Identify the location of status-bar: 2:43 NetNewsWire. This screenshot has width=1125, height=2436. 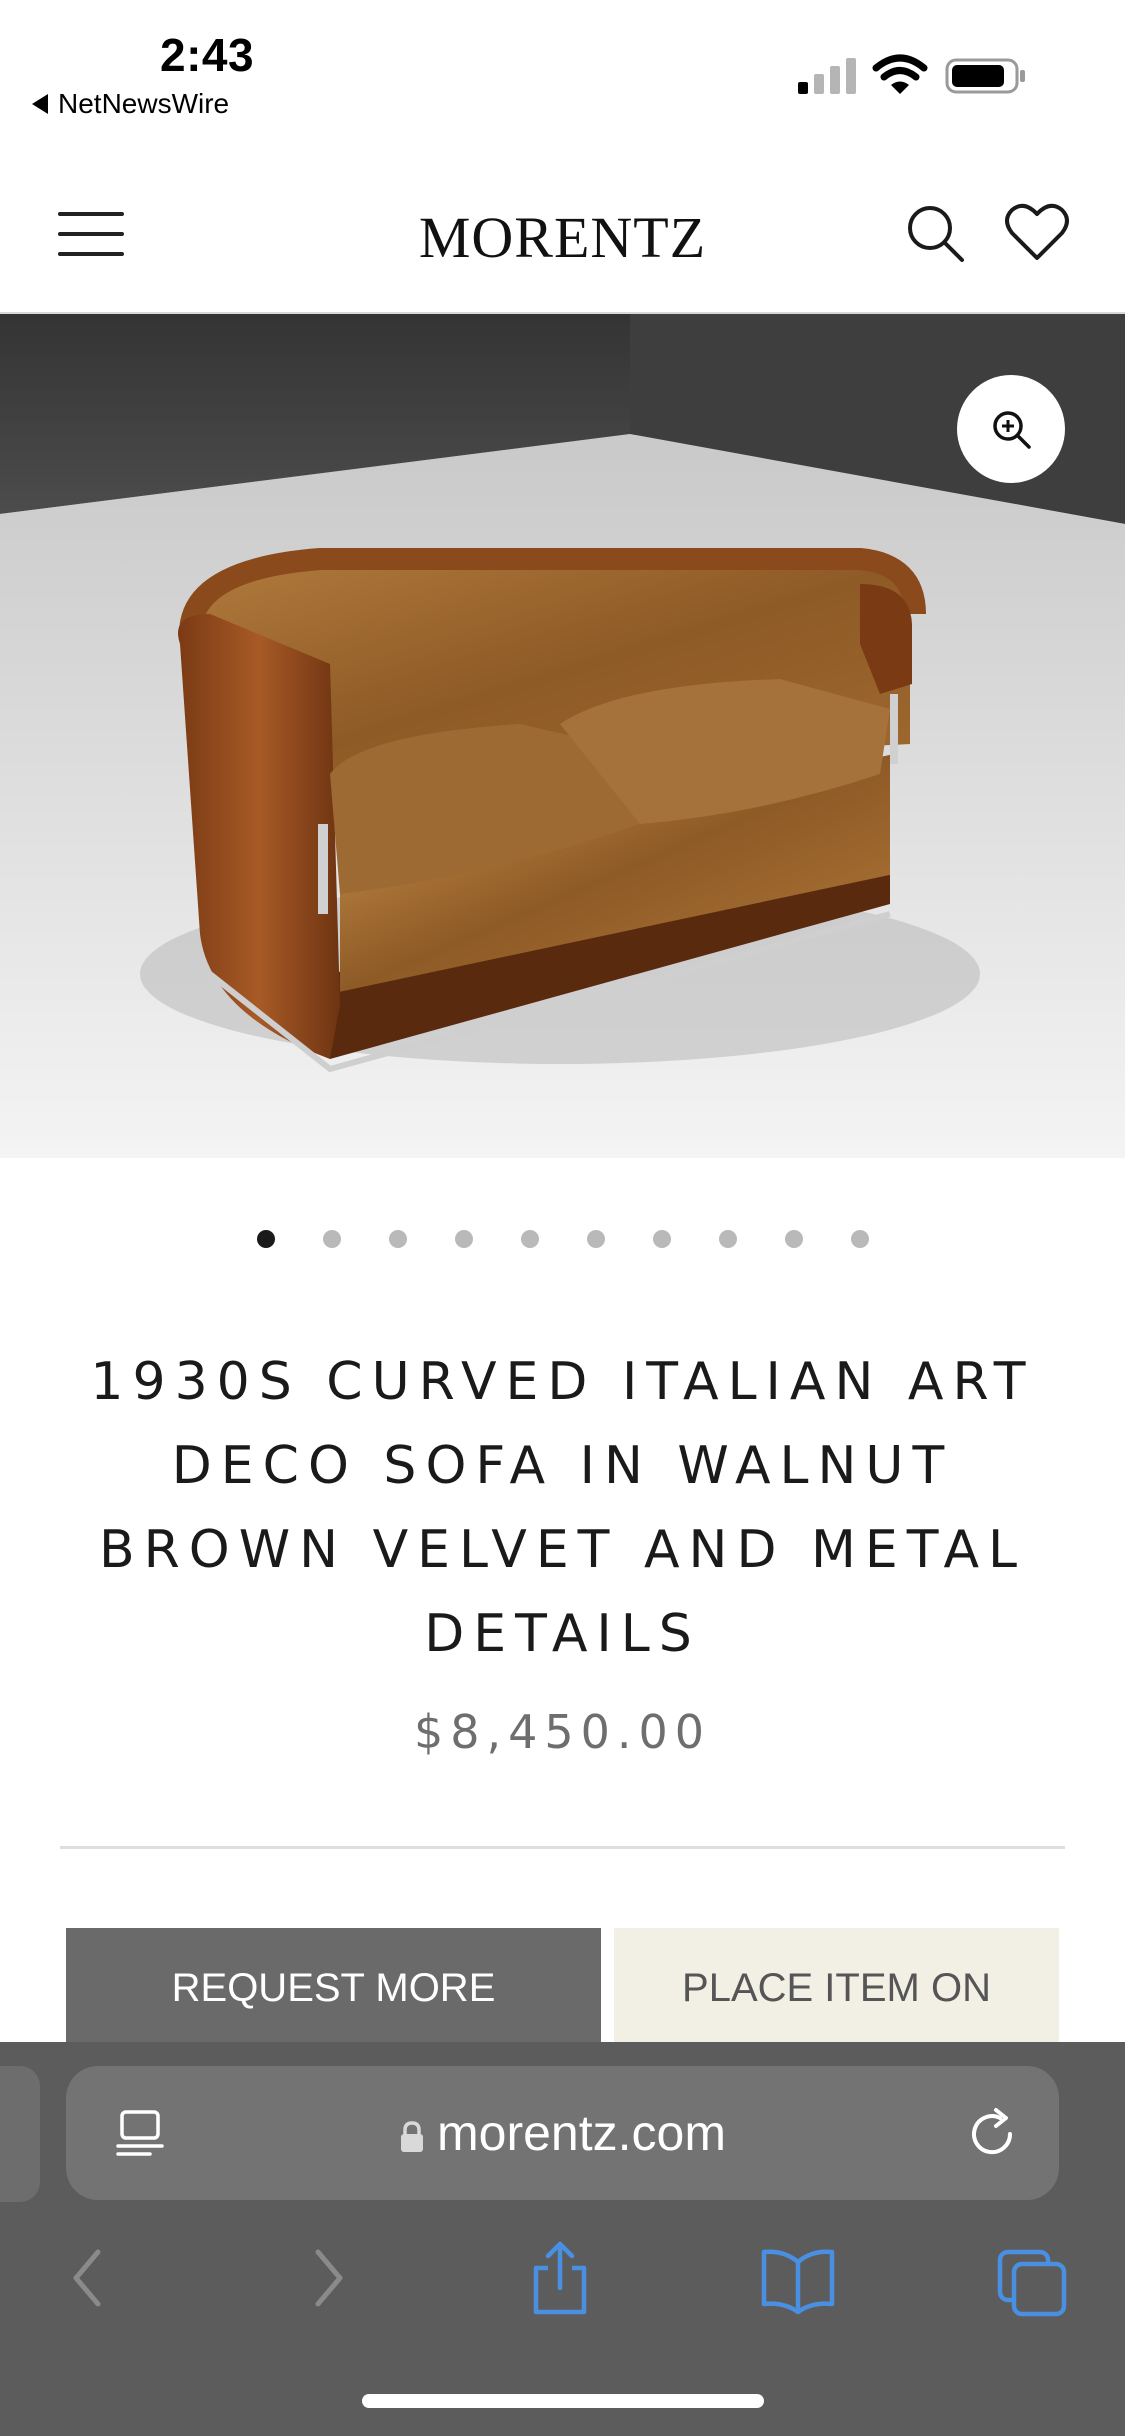
(562, 75).